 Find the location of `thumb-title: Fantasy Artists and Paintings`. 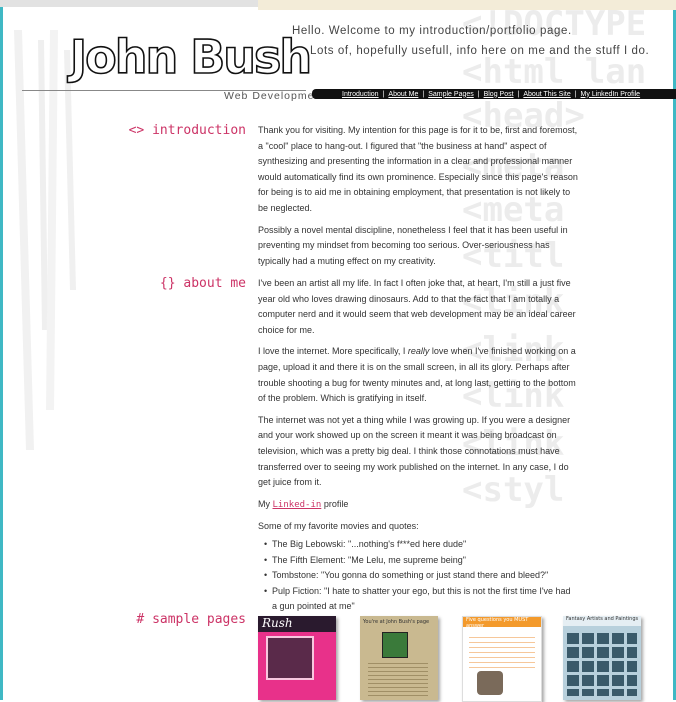

thumb-title: Fantasy Artists and Paintings is located at coordinates (602, 621).